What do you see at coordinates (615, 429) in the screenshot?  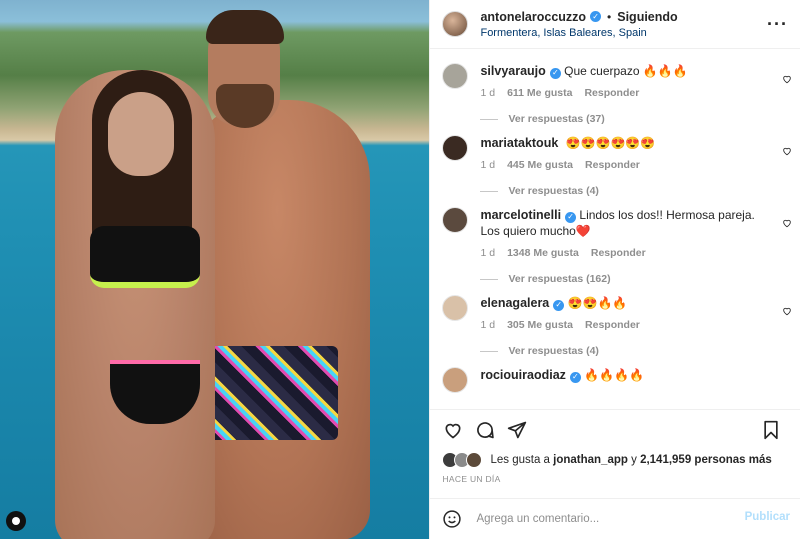 I see `post-actions-bar` at bounding box center [615, 429].